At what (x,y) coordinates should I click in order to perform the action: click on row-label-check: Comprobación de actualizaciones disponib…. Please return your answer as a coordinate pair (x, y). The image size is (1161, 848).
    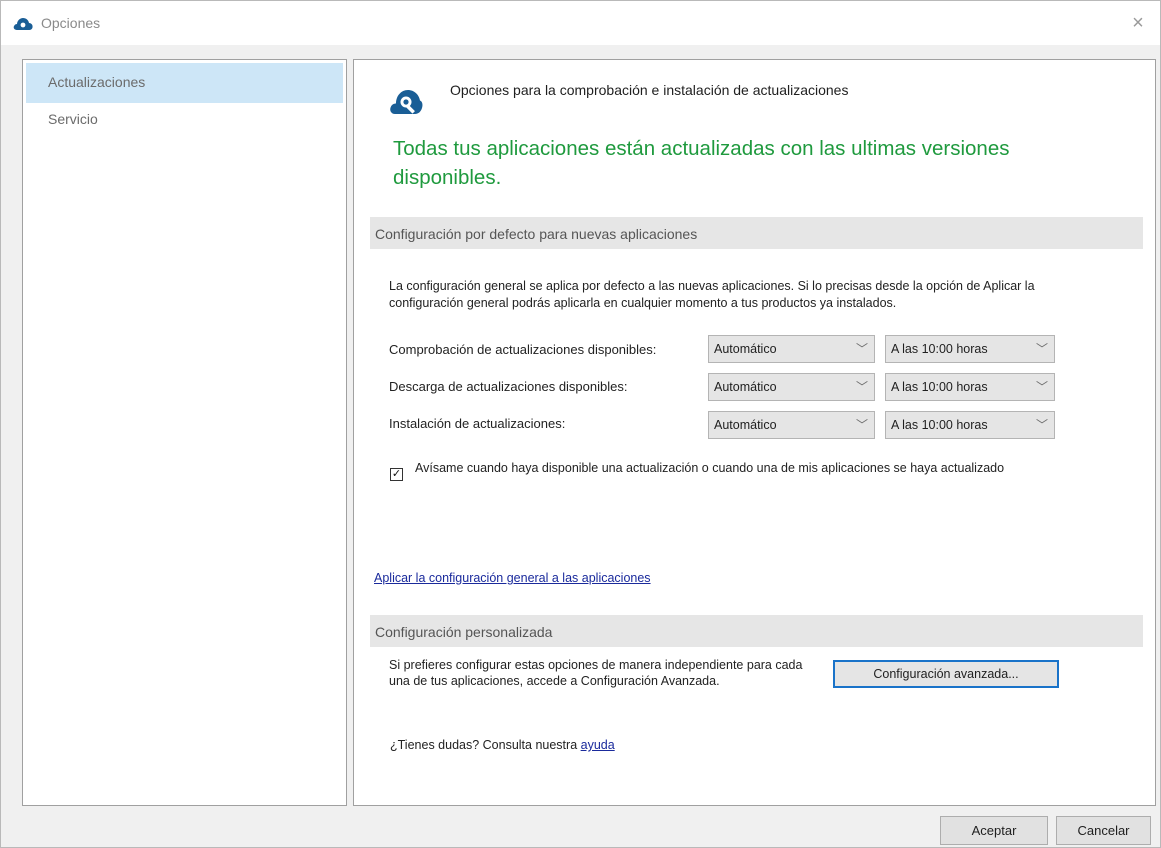
    Looking at the image, I should click on (523, 349).